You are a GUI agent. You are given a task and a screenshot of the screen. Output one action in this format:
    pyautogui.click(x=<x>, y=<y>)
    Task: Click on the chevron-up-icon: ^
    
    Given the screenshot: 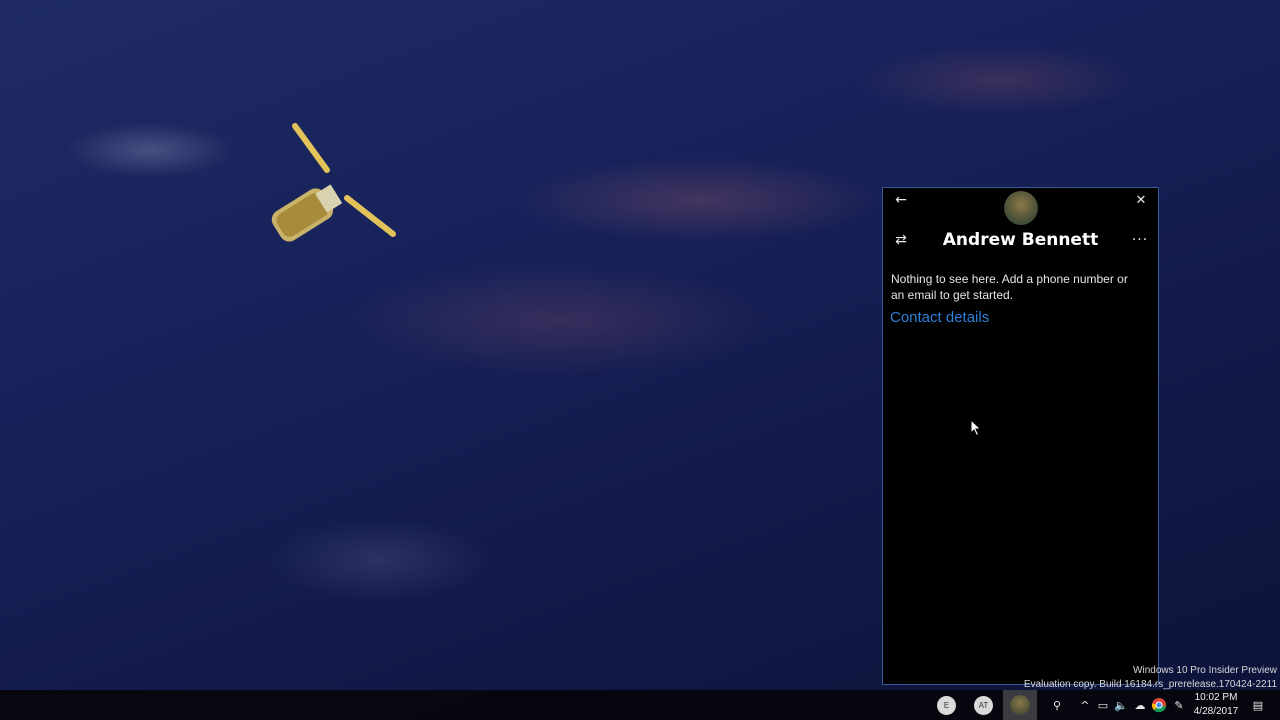 What is the action you would take?
    pyautogui.click(x=1085, y=705)
    